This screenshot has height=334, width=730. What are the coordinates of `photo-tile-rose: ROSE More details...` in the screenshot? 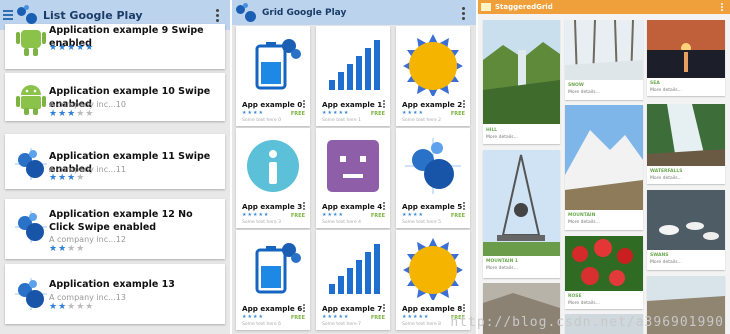 It's located at (604, 272).